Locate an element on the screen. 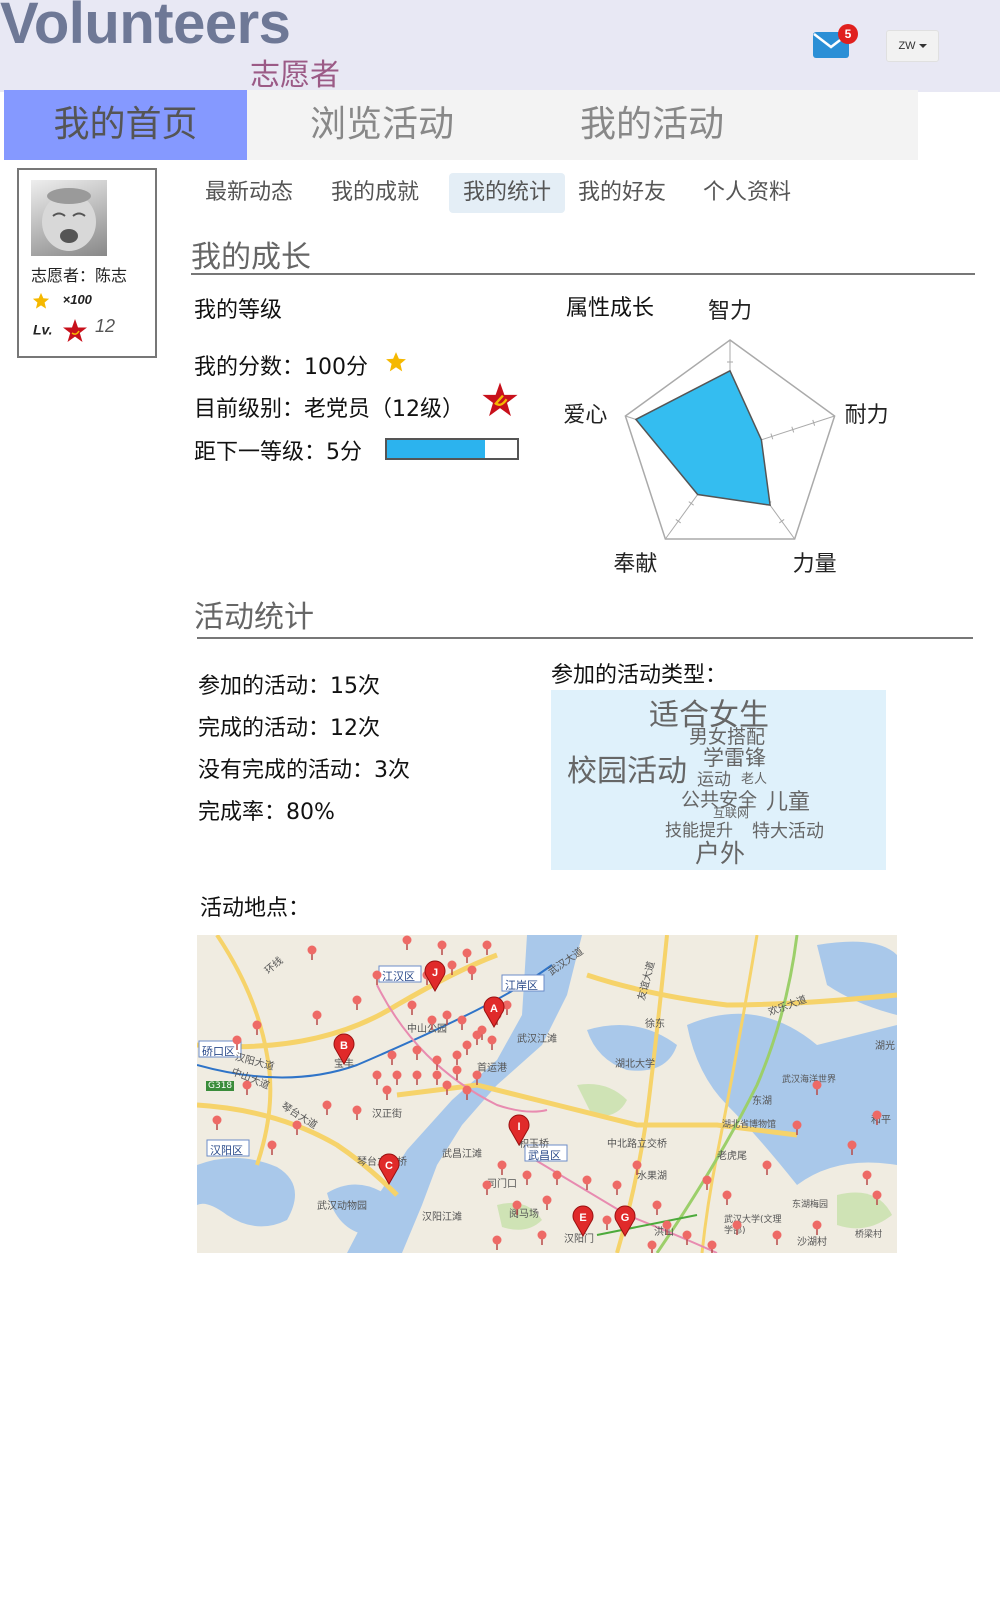 This screenshot has height=1600, width=1000. tab-my-activities: 我的活动 is located at coordinates (652, 125).